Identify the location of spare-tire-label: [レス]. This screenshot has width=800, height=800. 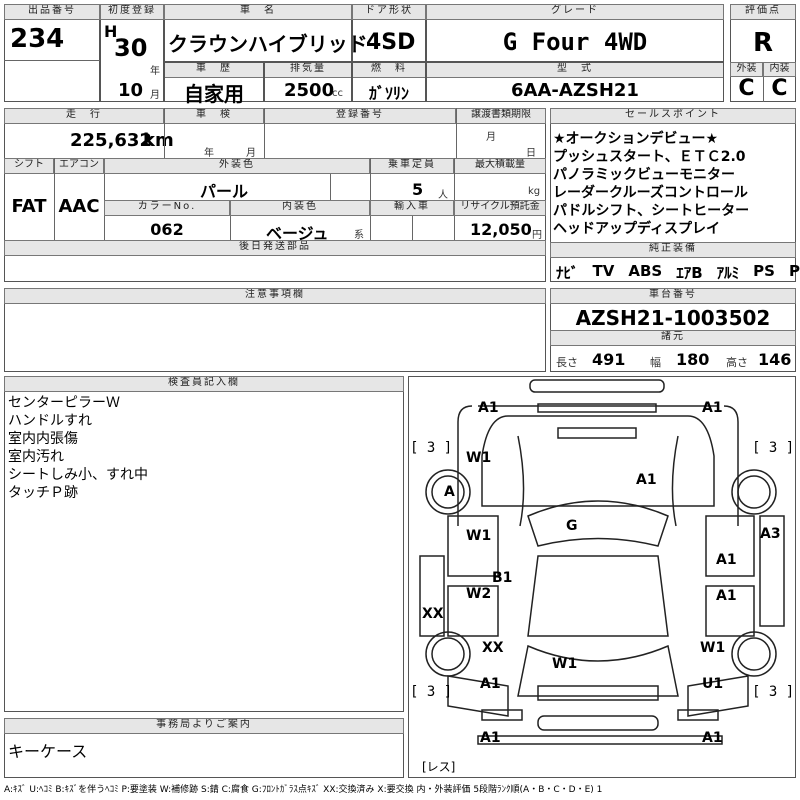
(439, 767).